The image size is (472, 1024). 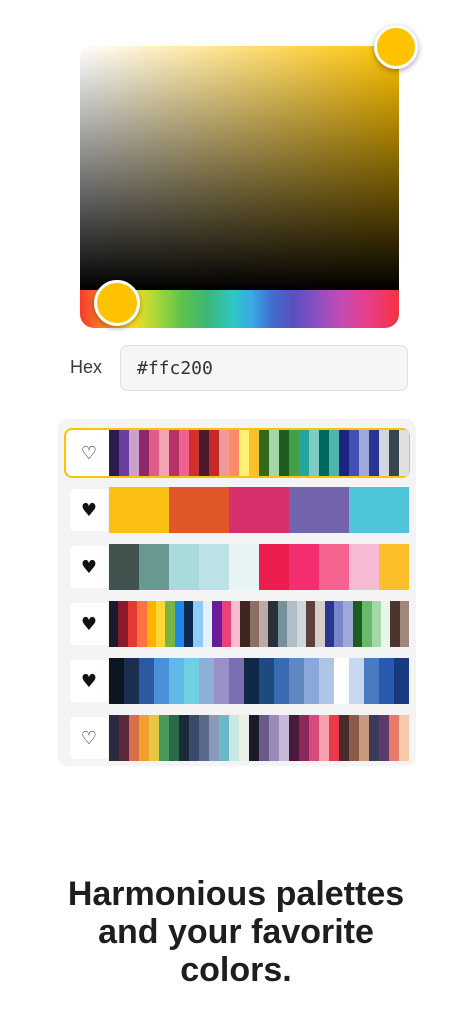 What do you see at coordinates (396, 47) in the screenshot?
I see `saturation-handle` at bounding box center [396, 47].